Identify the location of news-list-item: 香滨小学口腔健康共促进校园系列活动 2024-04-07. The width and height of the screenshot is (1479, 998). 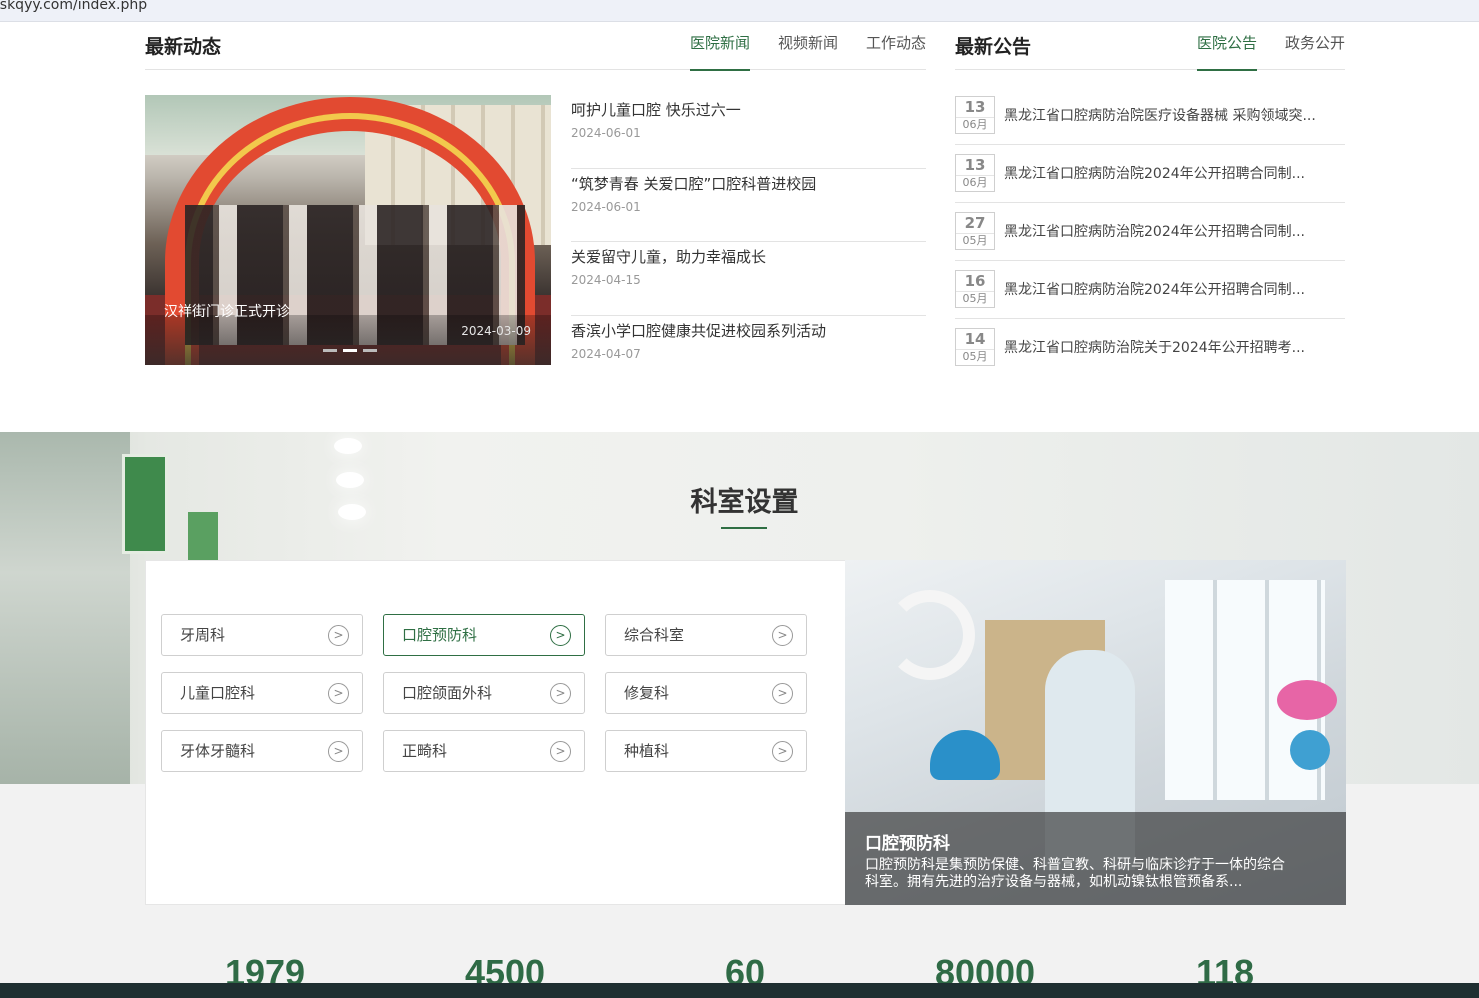
(748, 353).